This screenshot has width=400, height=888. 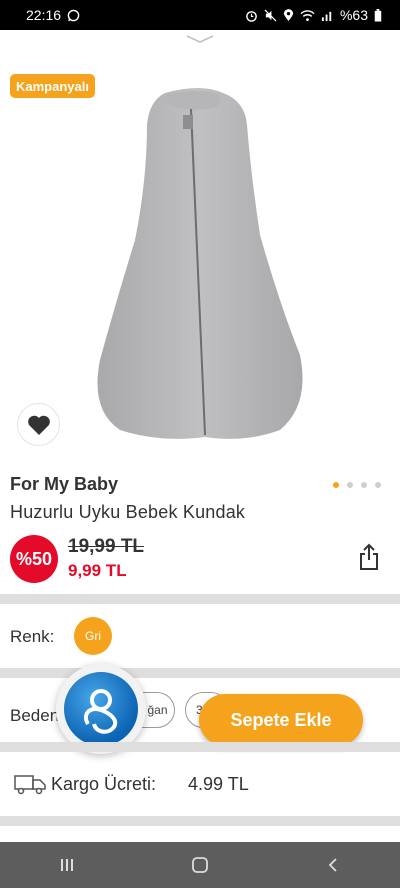 I want to click on recent-apps-icon, so click(x=66, y=865).